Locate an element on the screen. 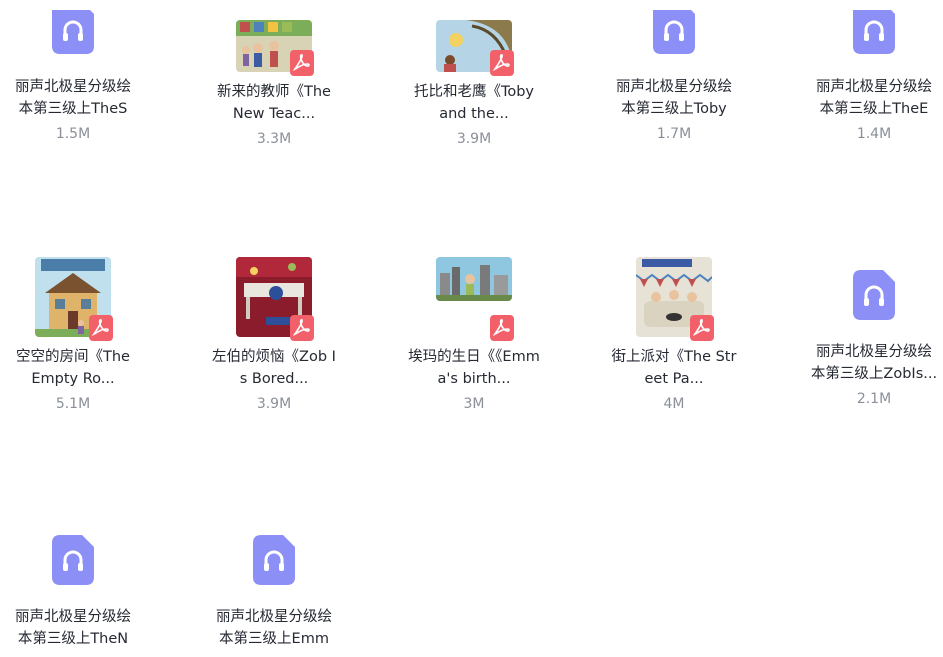 This screenshot has width=943, height=657. file-name: 丽声北极星分级绘 本第三级上Toby is located at coordinates (674, 98).